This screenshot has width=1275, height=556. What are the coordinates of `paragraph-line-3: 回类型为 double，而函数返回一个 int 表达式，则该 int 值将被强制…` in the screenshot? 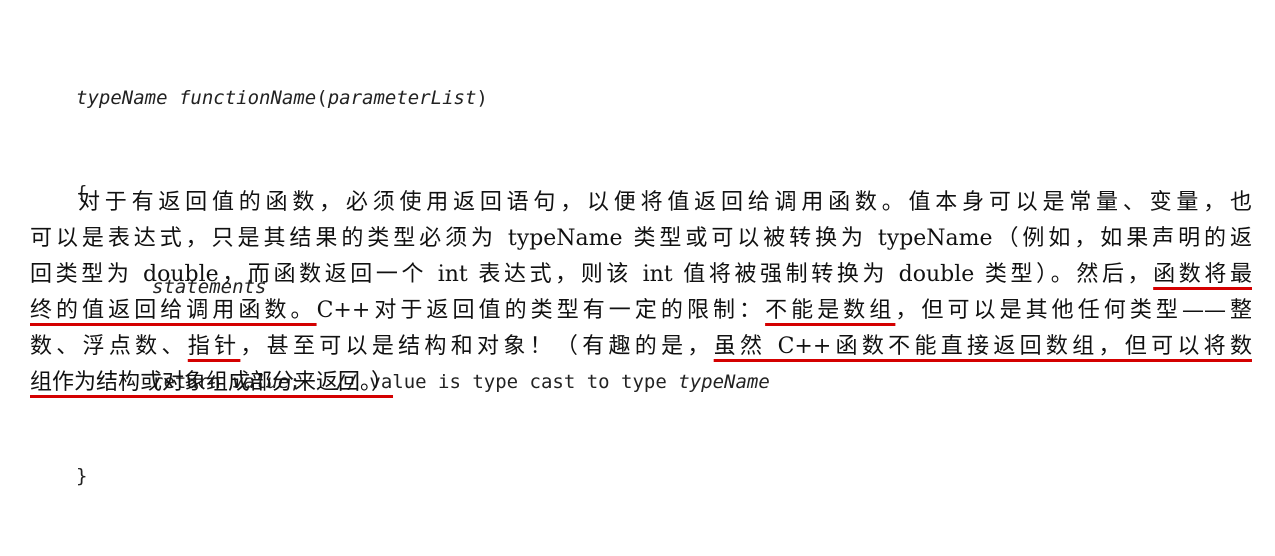 It's located at (641, 275).